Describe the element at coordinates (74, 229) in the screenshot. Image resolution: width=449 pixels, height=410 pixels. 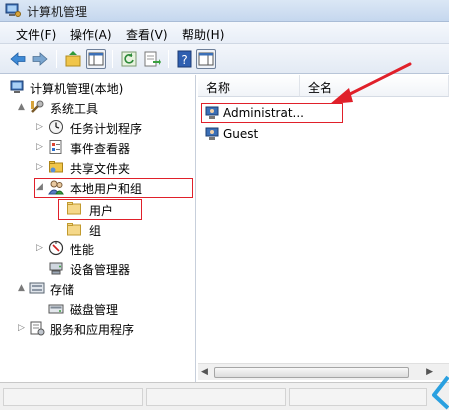
I see `folder-icon` at that location.